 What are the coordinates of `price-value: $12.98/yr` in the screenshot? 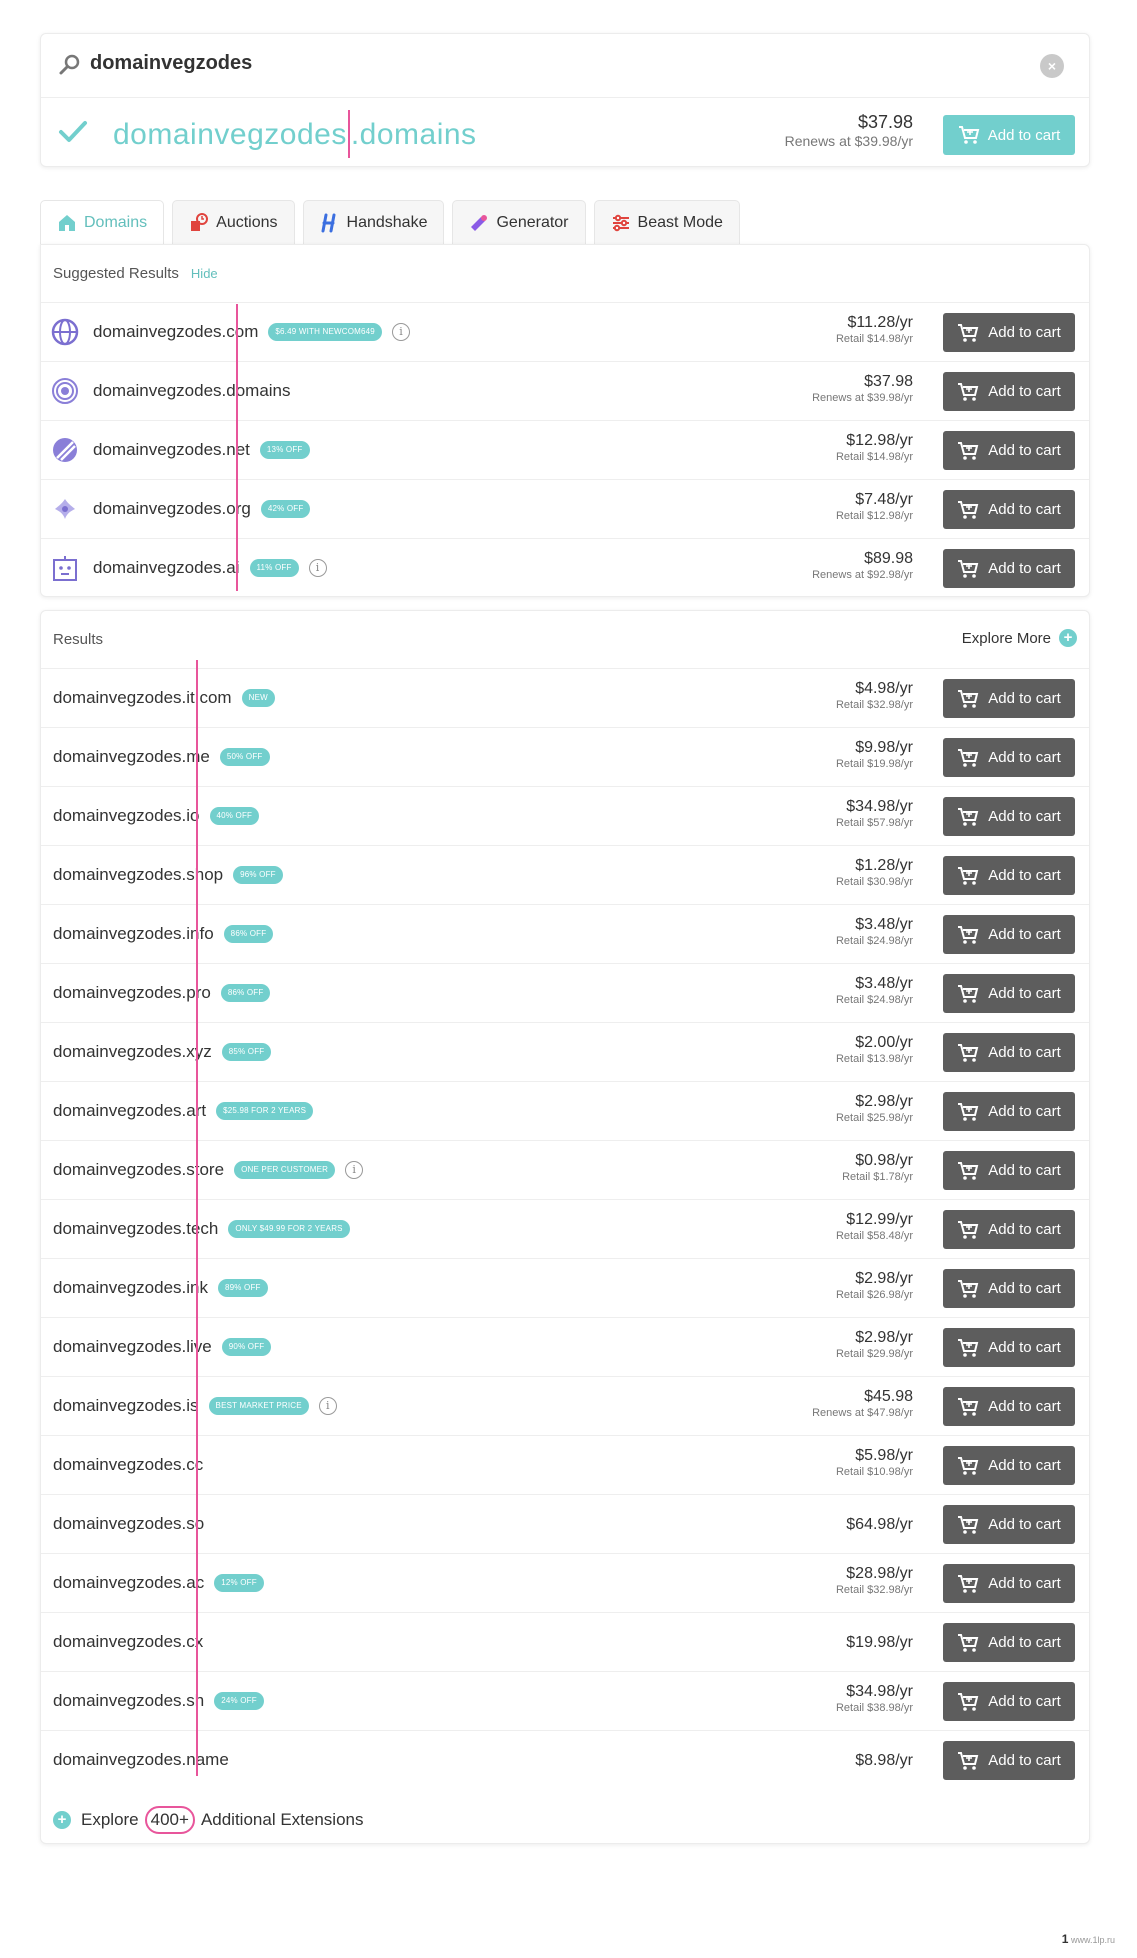 It's located at (879, 440).